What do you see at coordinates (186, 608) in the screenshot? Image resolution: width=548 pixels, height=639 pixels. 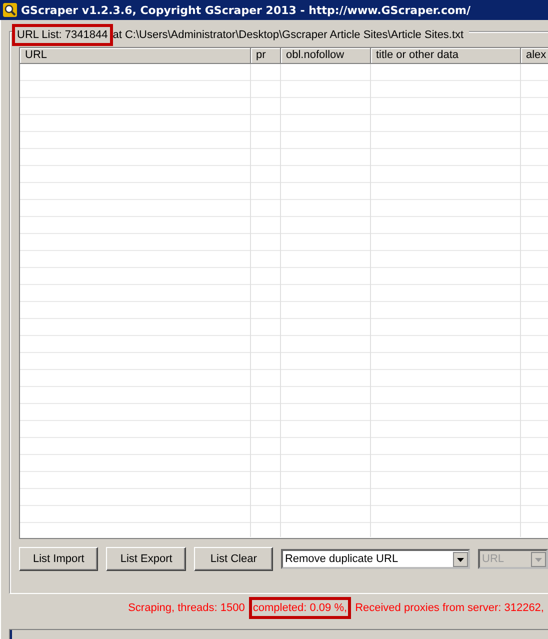 I see `status-text: Scraping, threads: 1500` at bounding box center [186, 608].